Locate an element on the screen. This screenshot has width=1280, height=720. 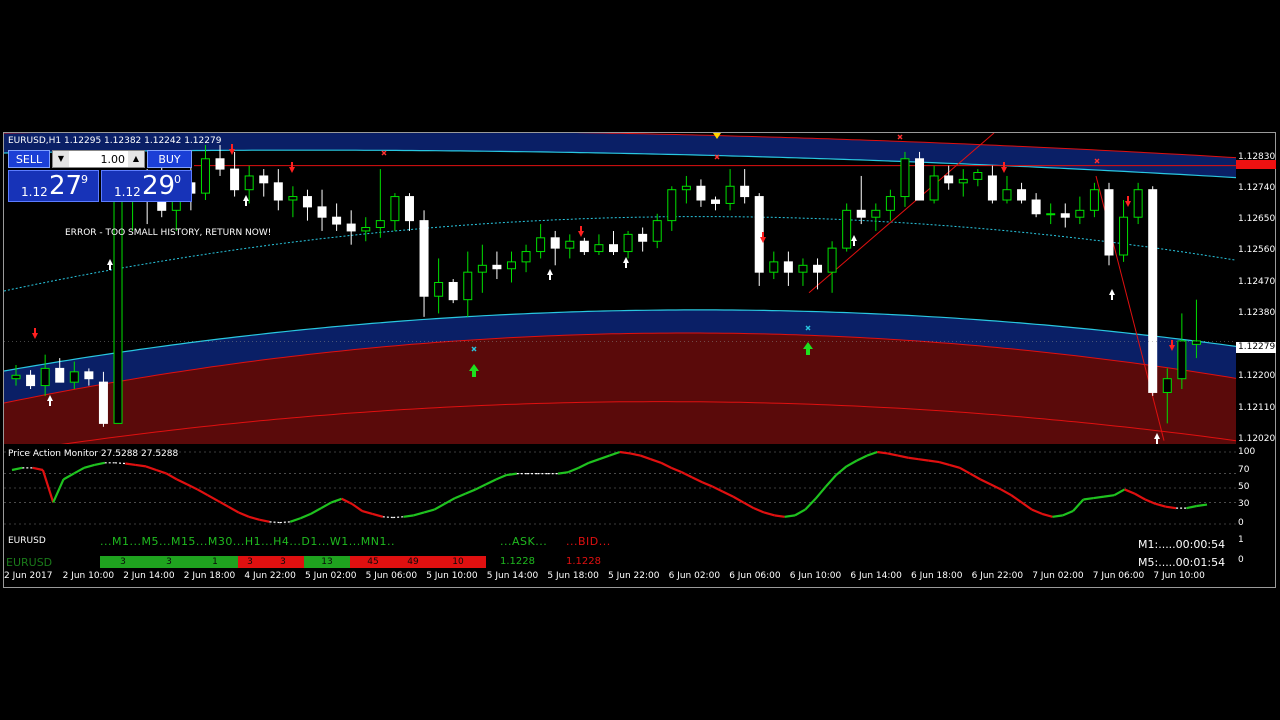
time-tick: 2 Jun 2017 is located at coordinates (28, 576).